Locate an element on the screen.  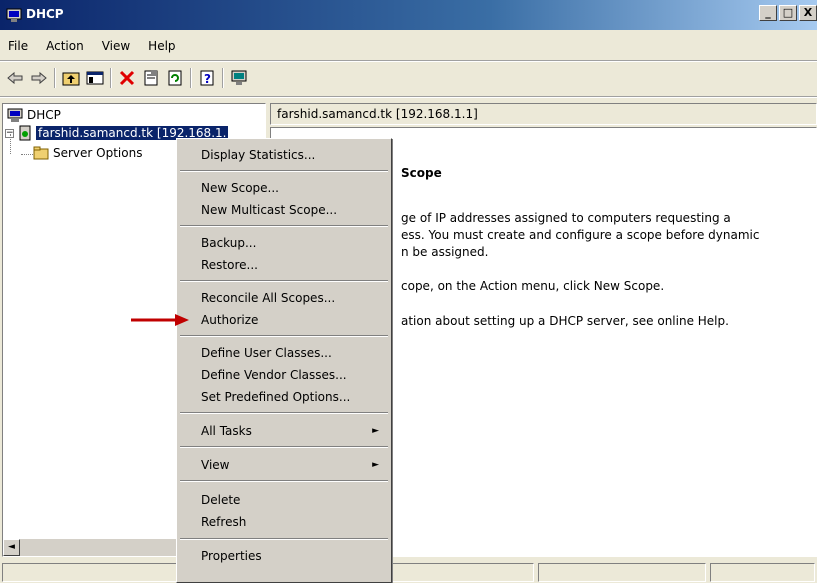
menu-separator is located at coordinates (408, 61).